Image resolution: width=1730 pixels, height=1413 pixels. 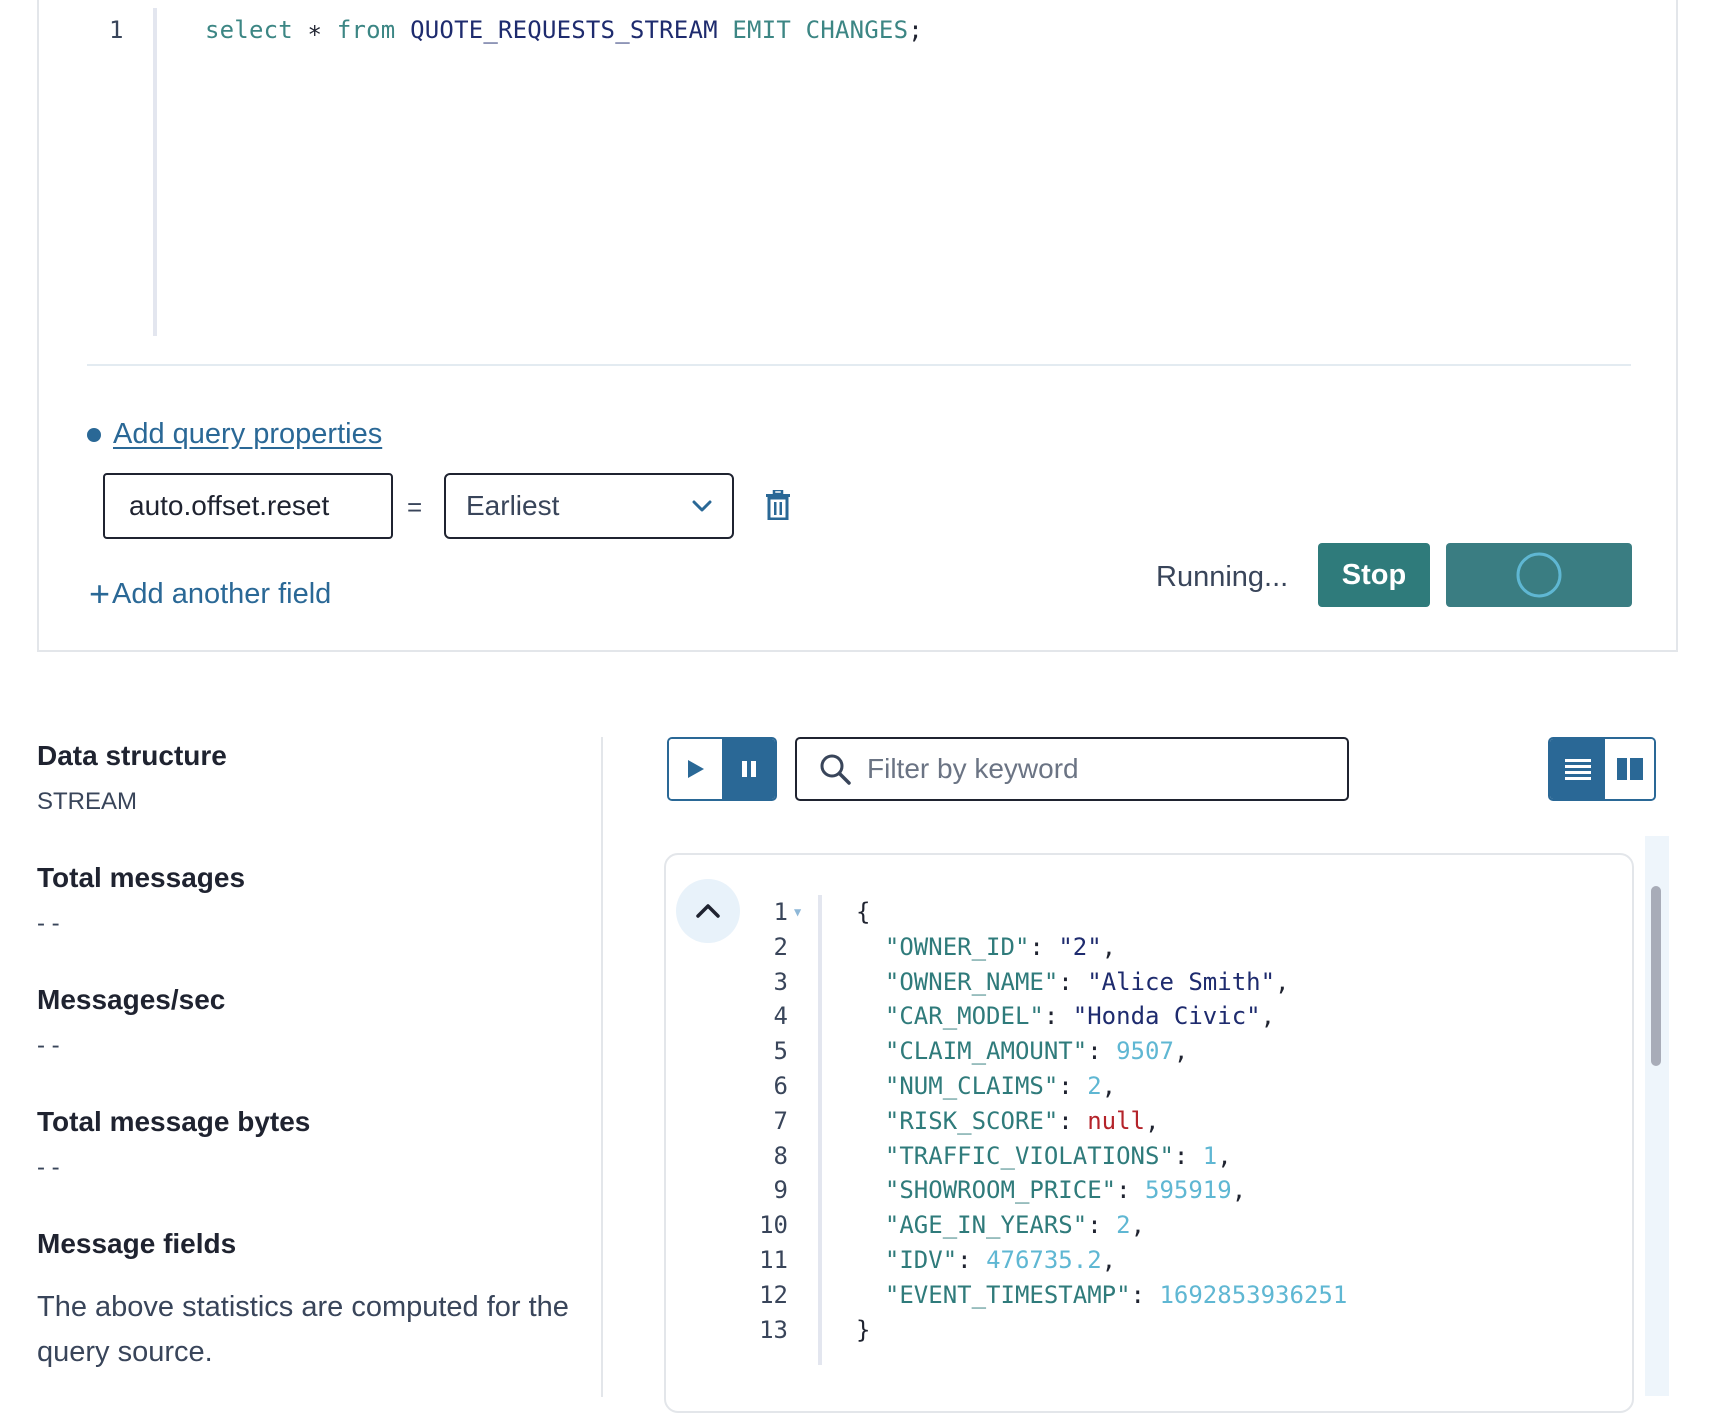 I want to click on json-scrollbar, so click(x=1657, y=1116).